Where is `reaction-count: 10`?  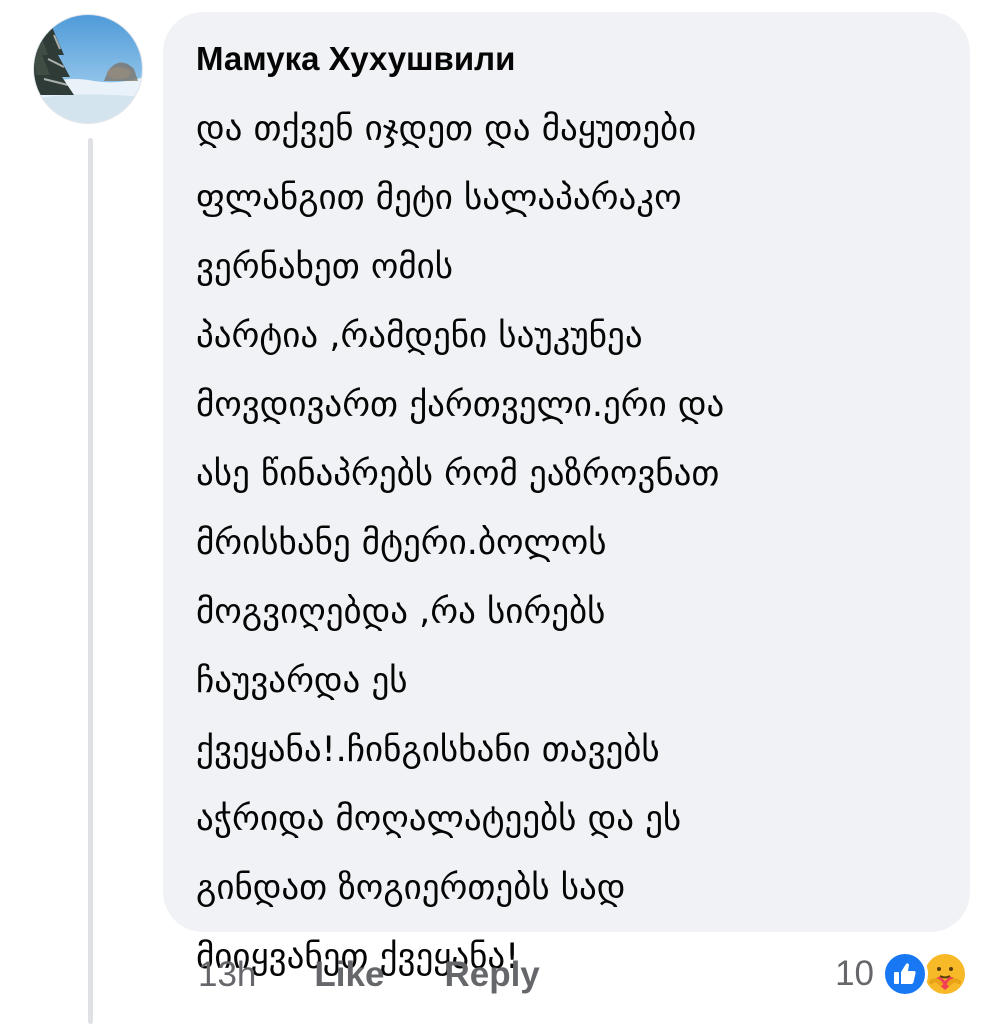 reaction-count: 10 is located at coordinates (854, 973).